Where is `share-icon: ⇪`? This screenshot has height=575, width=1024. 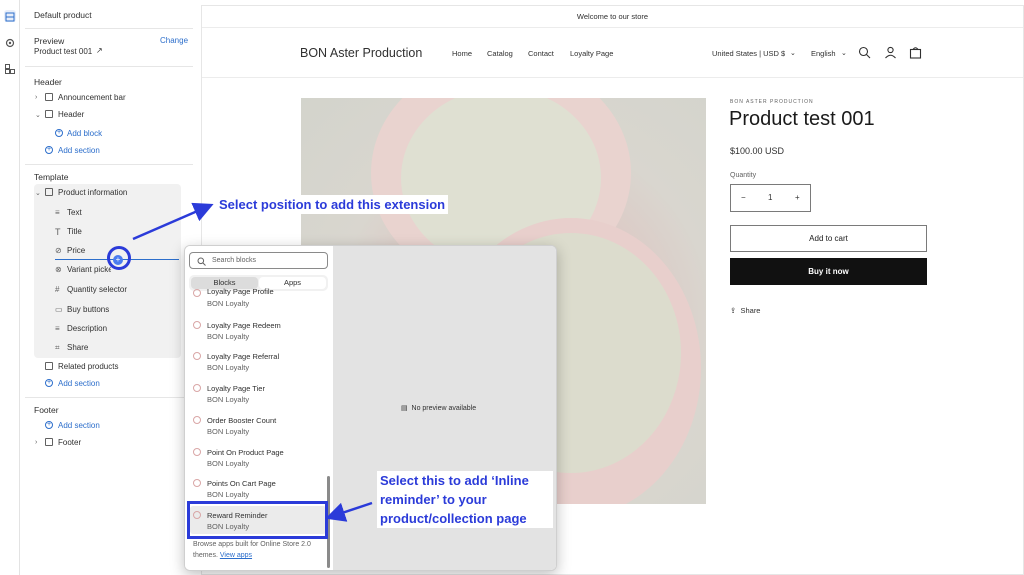 share-icon: ⇪ is located at coordinates (733, 310).